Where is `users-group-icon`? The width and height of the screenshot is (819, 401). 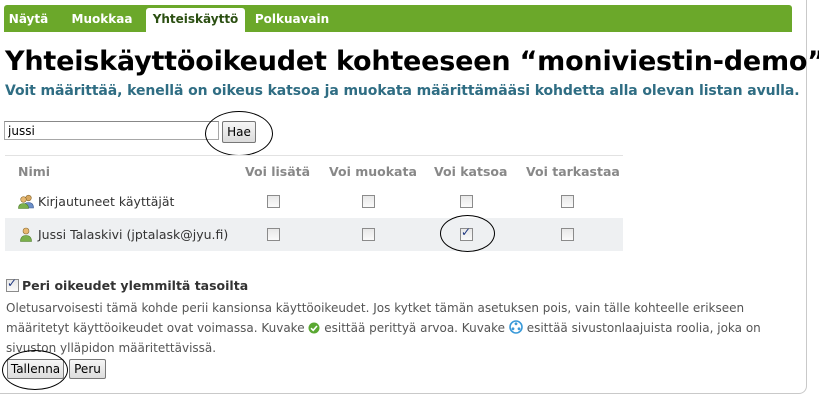 users-group-icon is located at coordinates (26, 201).